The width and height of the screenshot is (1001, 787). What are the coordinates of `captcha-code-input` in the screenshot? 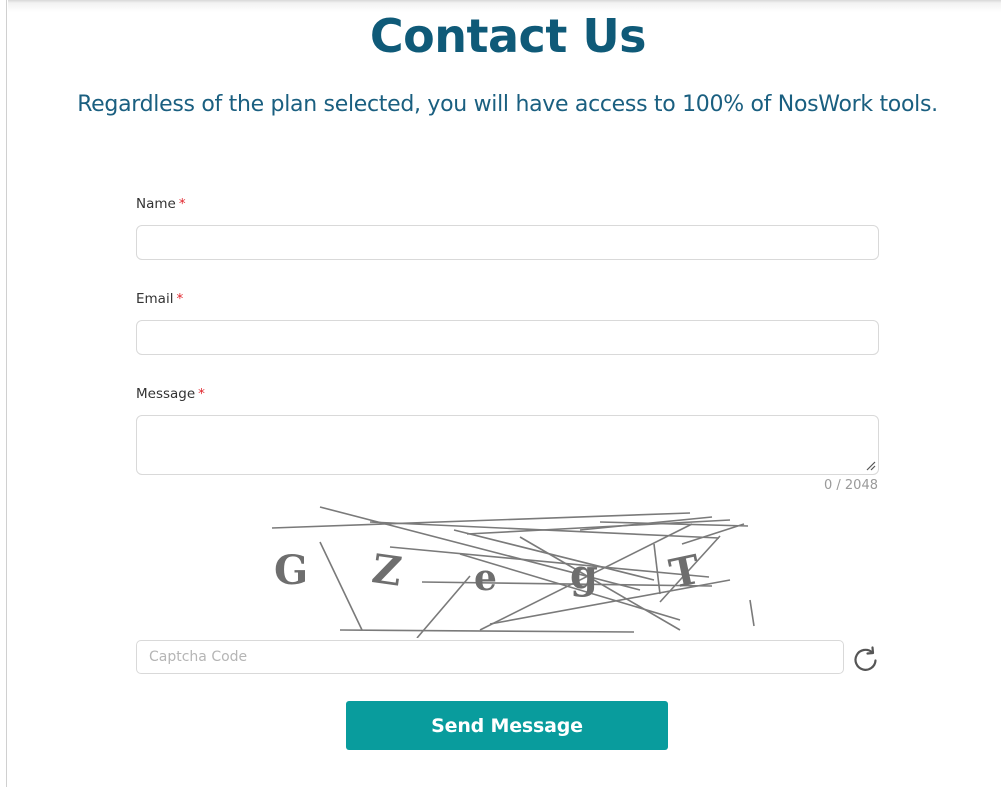 It's located at (490, 657).